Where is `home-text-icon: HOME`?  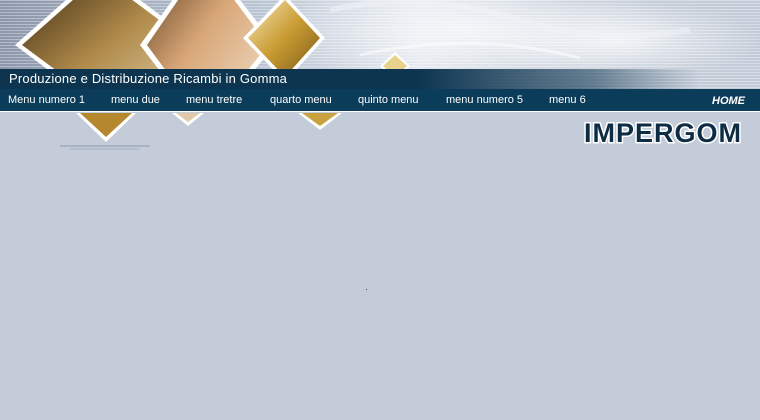 home-text-icon: HOME is located at coordinates (729, 101).